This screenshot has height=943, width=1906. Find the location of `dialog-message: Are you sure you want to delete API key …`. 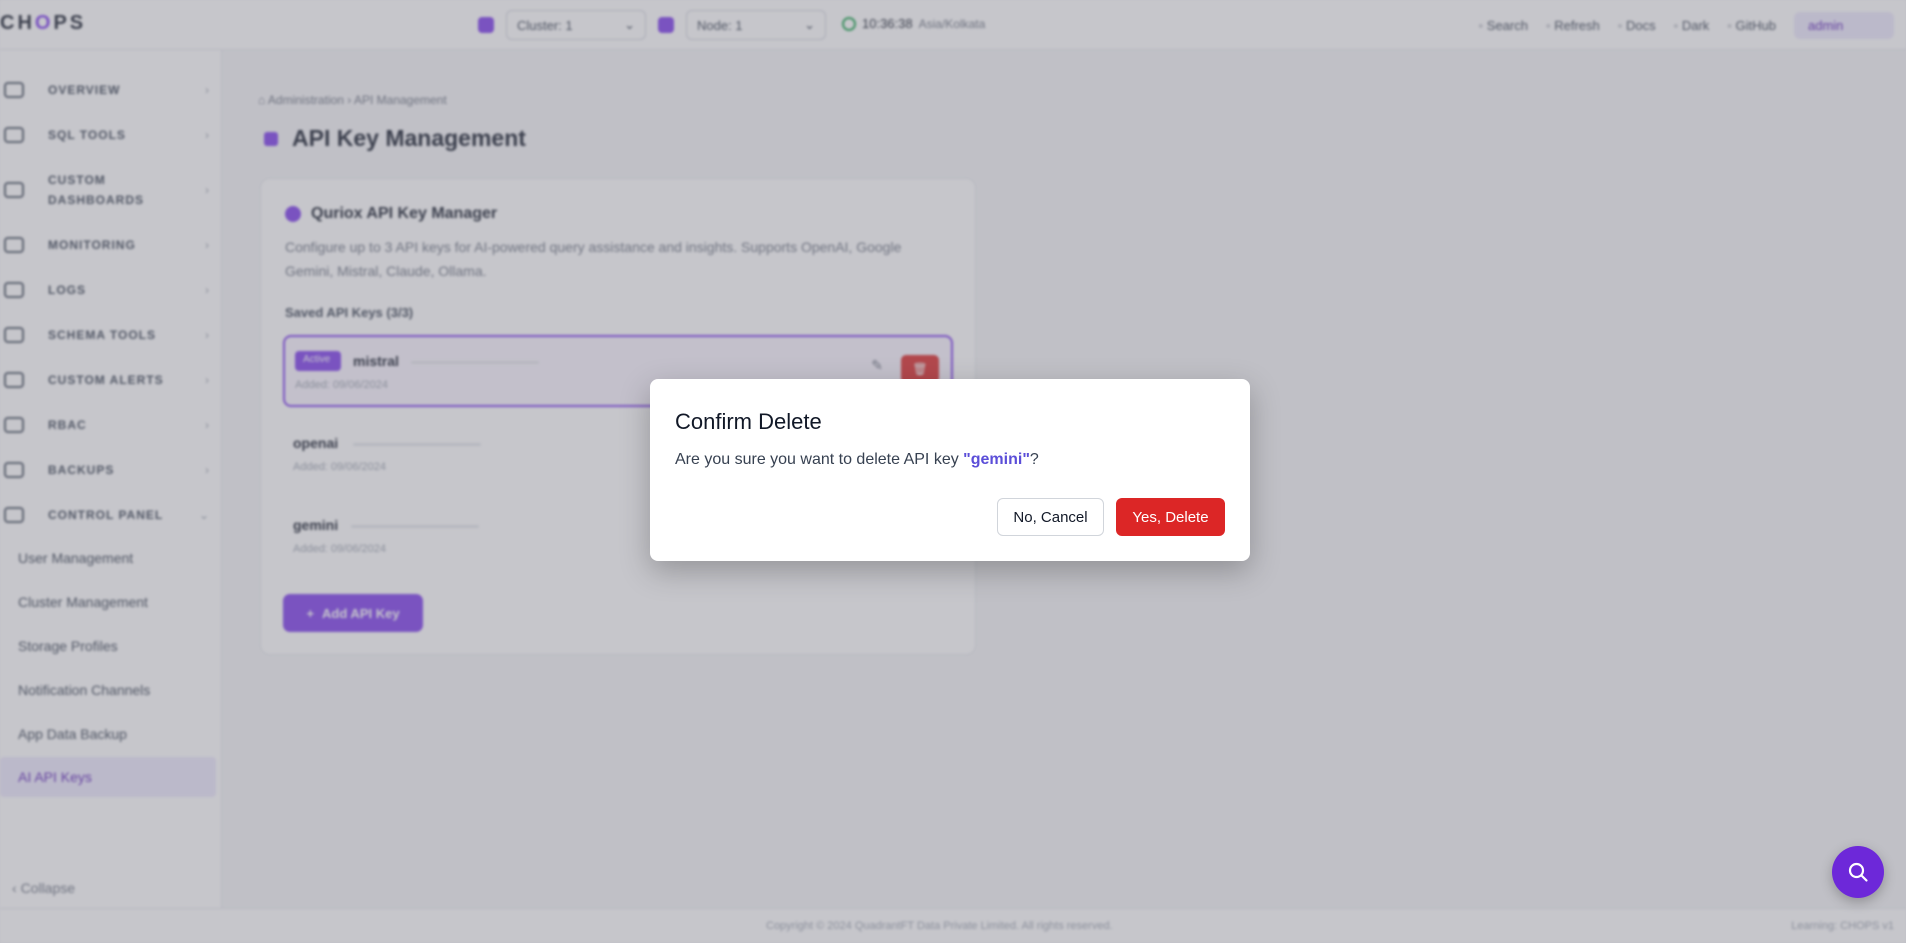

dialog-message: Are you sure you want to delete API key … is located at coordinates (857, 460).